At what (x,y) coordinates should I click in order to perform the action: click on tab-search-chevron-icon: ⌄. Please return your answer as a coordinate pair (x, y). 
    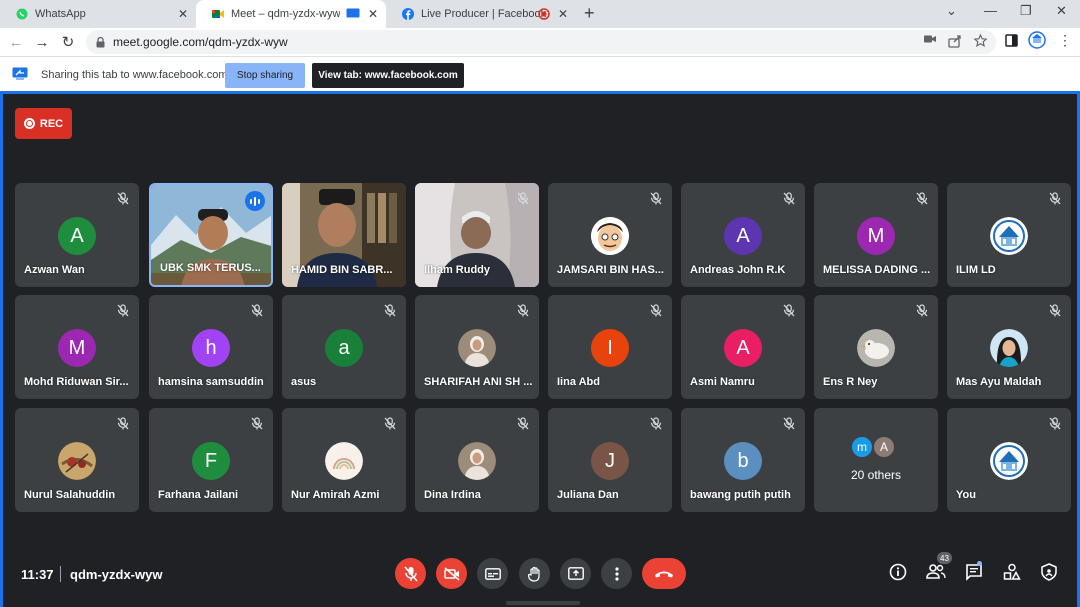
    Looking at the image, I should click on (951, 11).